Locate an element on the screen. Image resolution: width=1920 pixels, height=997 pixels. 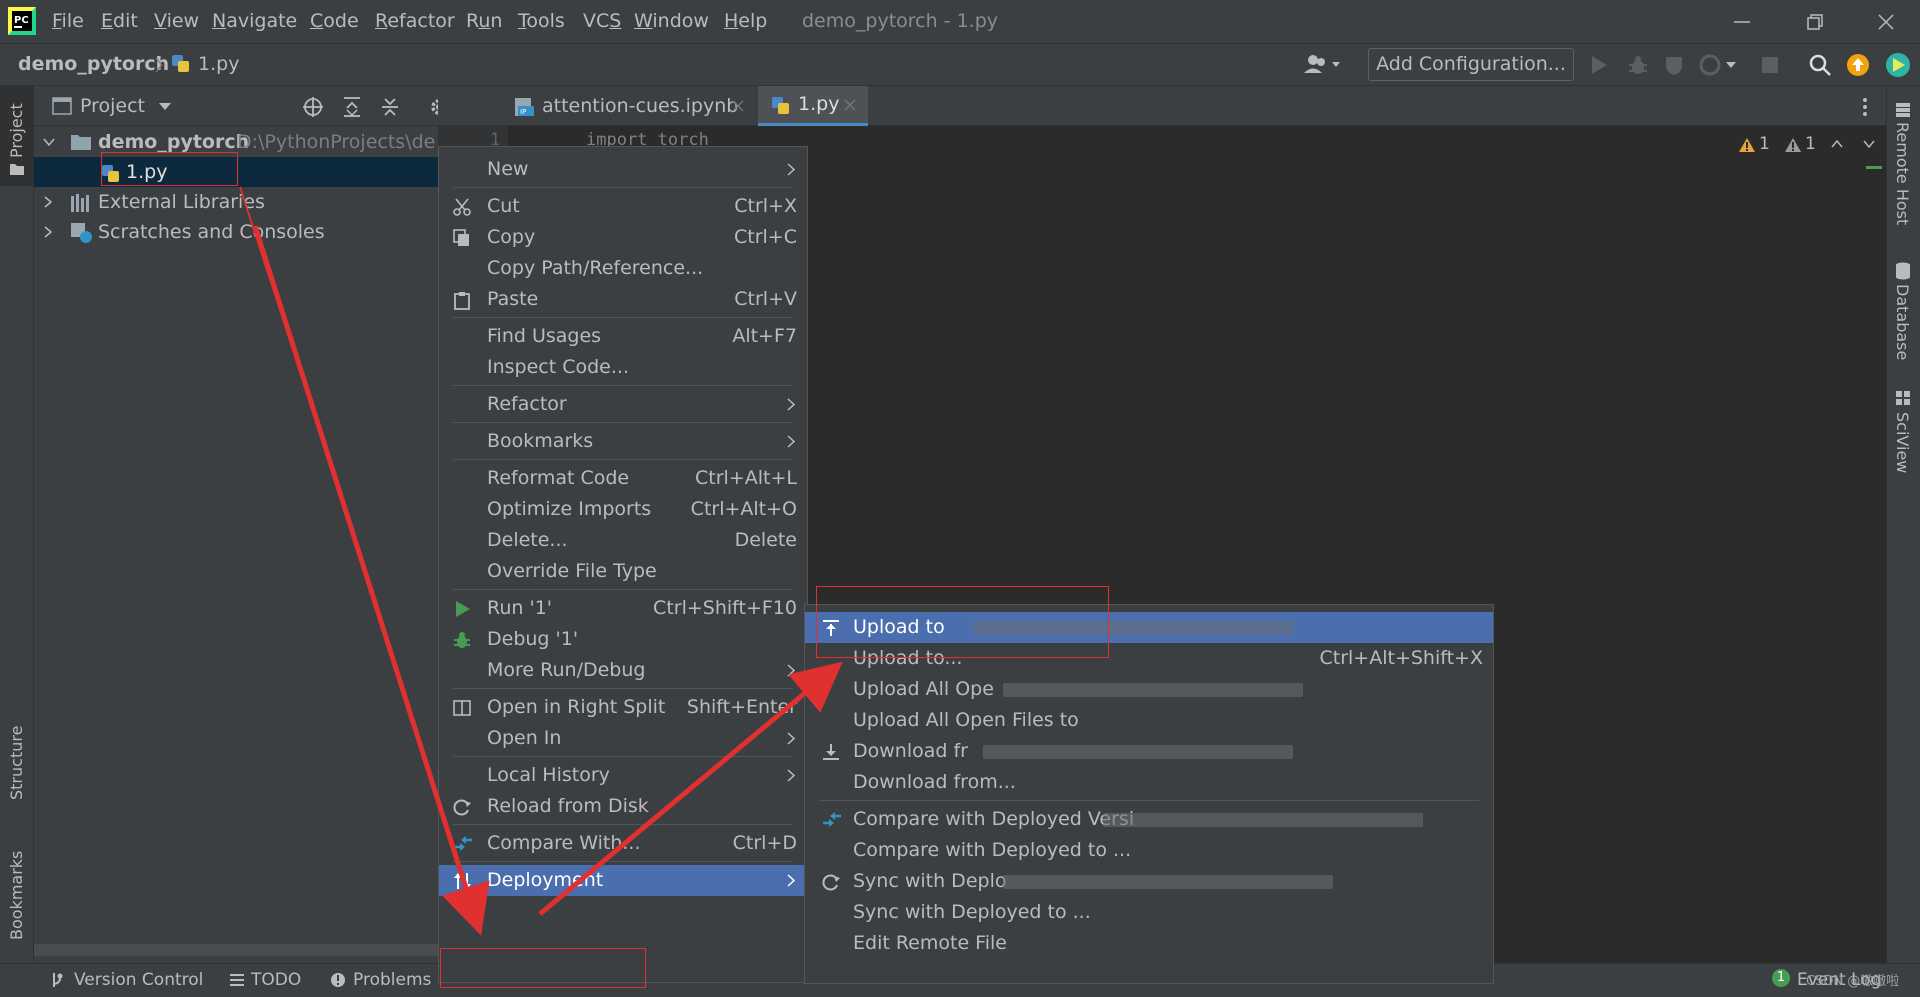
structure-tool-label: Structure is located at coordinates (16, 750).